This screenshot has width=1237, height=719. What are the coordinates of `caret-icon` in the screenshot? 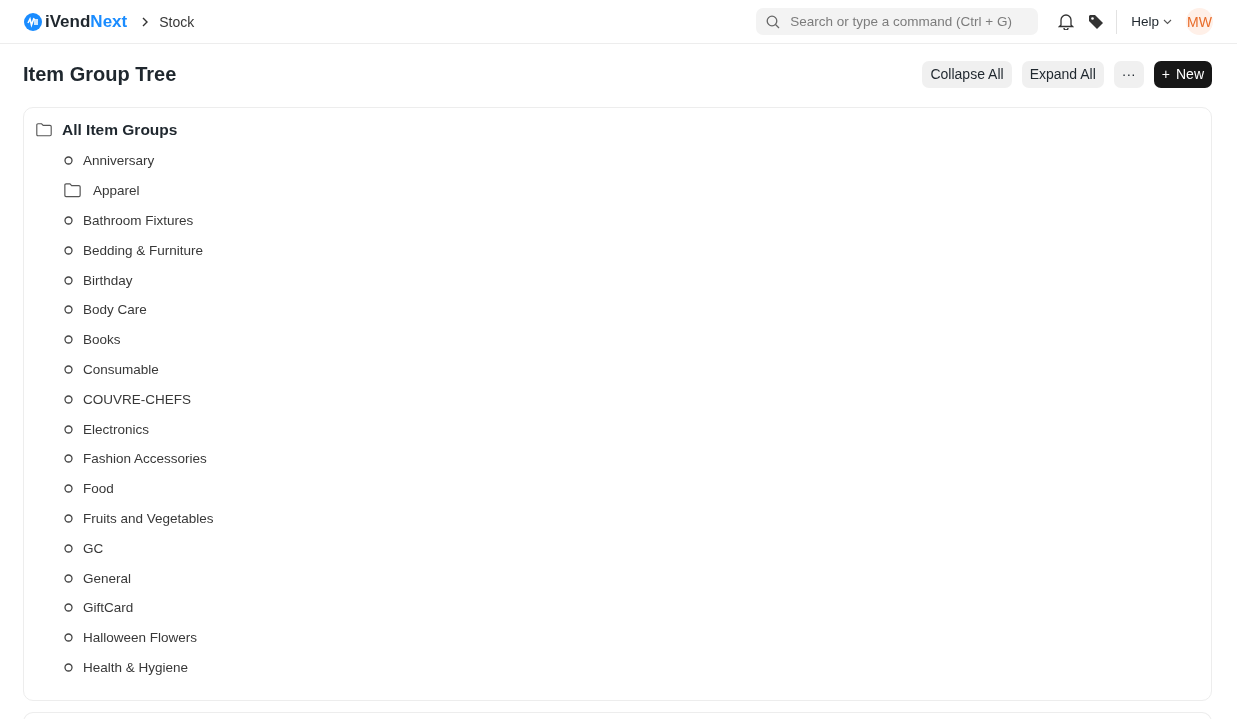 It's located at (1167, 21).